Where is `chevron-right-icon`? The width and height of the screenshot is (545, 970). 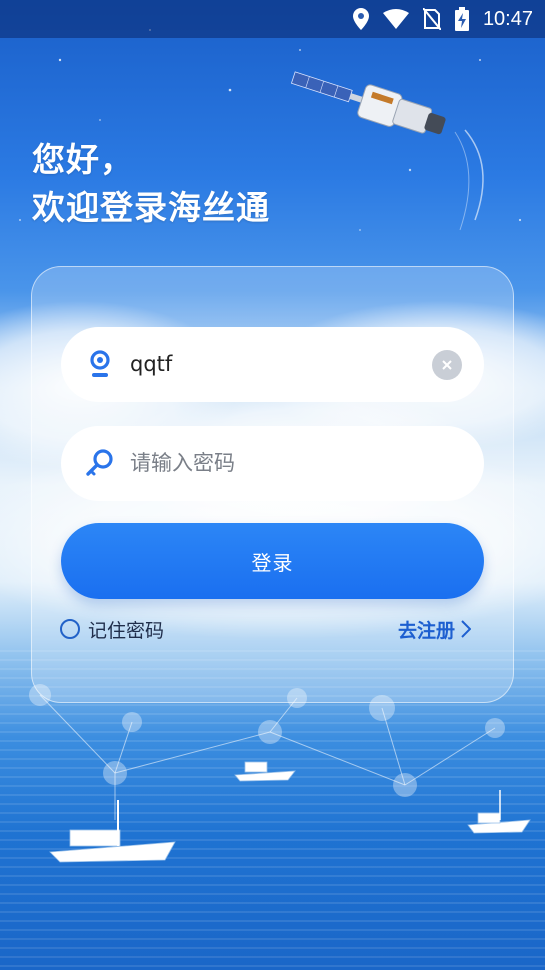 chevron-right-icon is located at coordinates (466, 629).